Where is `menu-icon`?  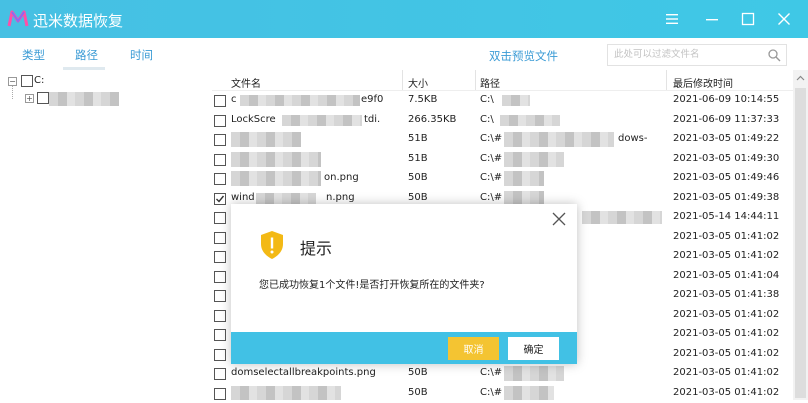
menu-icon is located at coordinates (672, 19).